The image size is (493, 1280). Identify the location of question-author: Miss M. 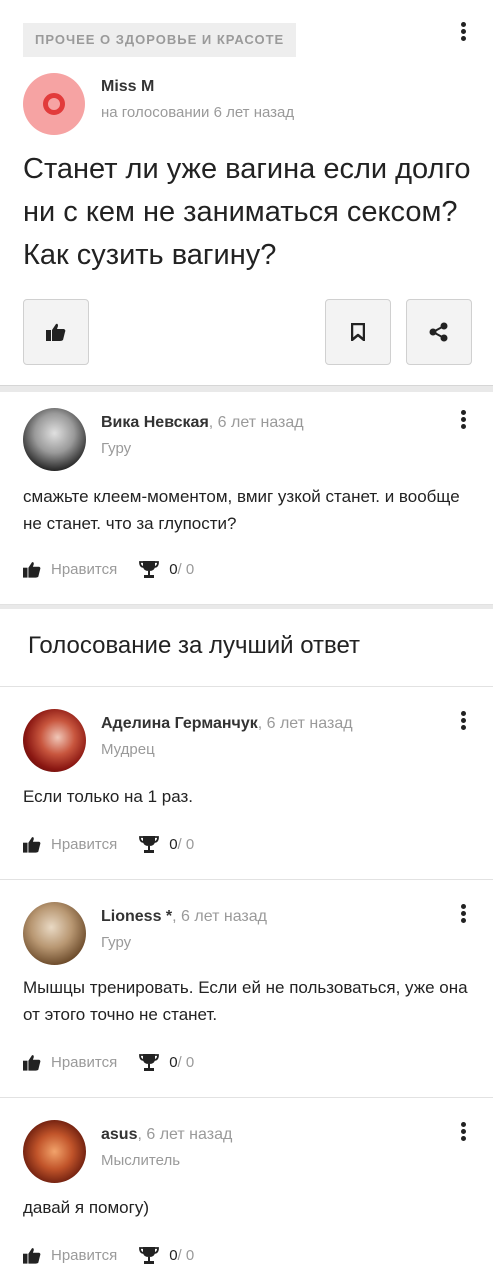
(127, 87).